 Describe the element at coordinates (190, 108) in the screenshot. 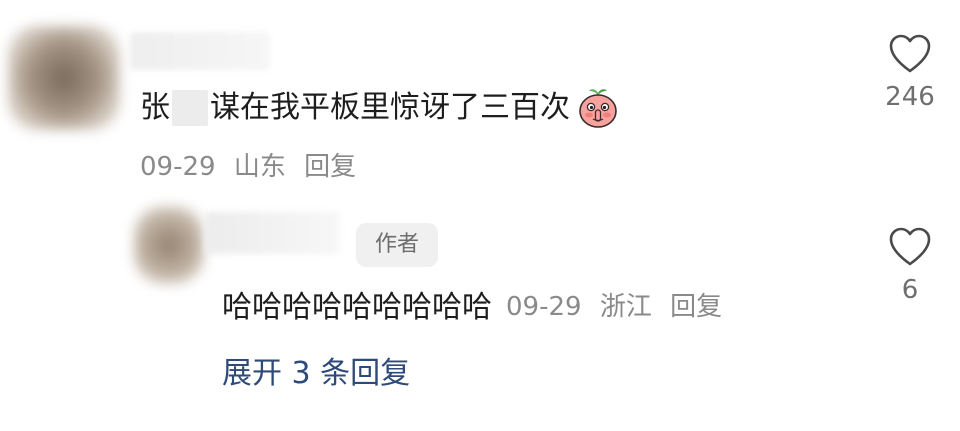

I see `redacted-character` at that location.